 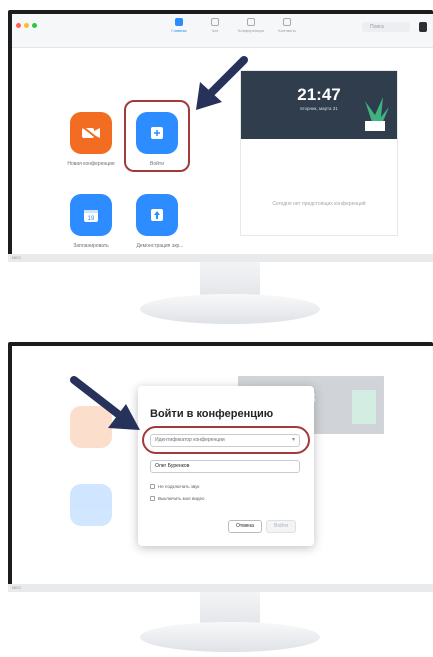 I want to click on close-window-button, so click(x=18, y=25).